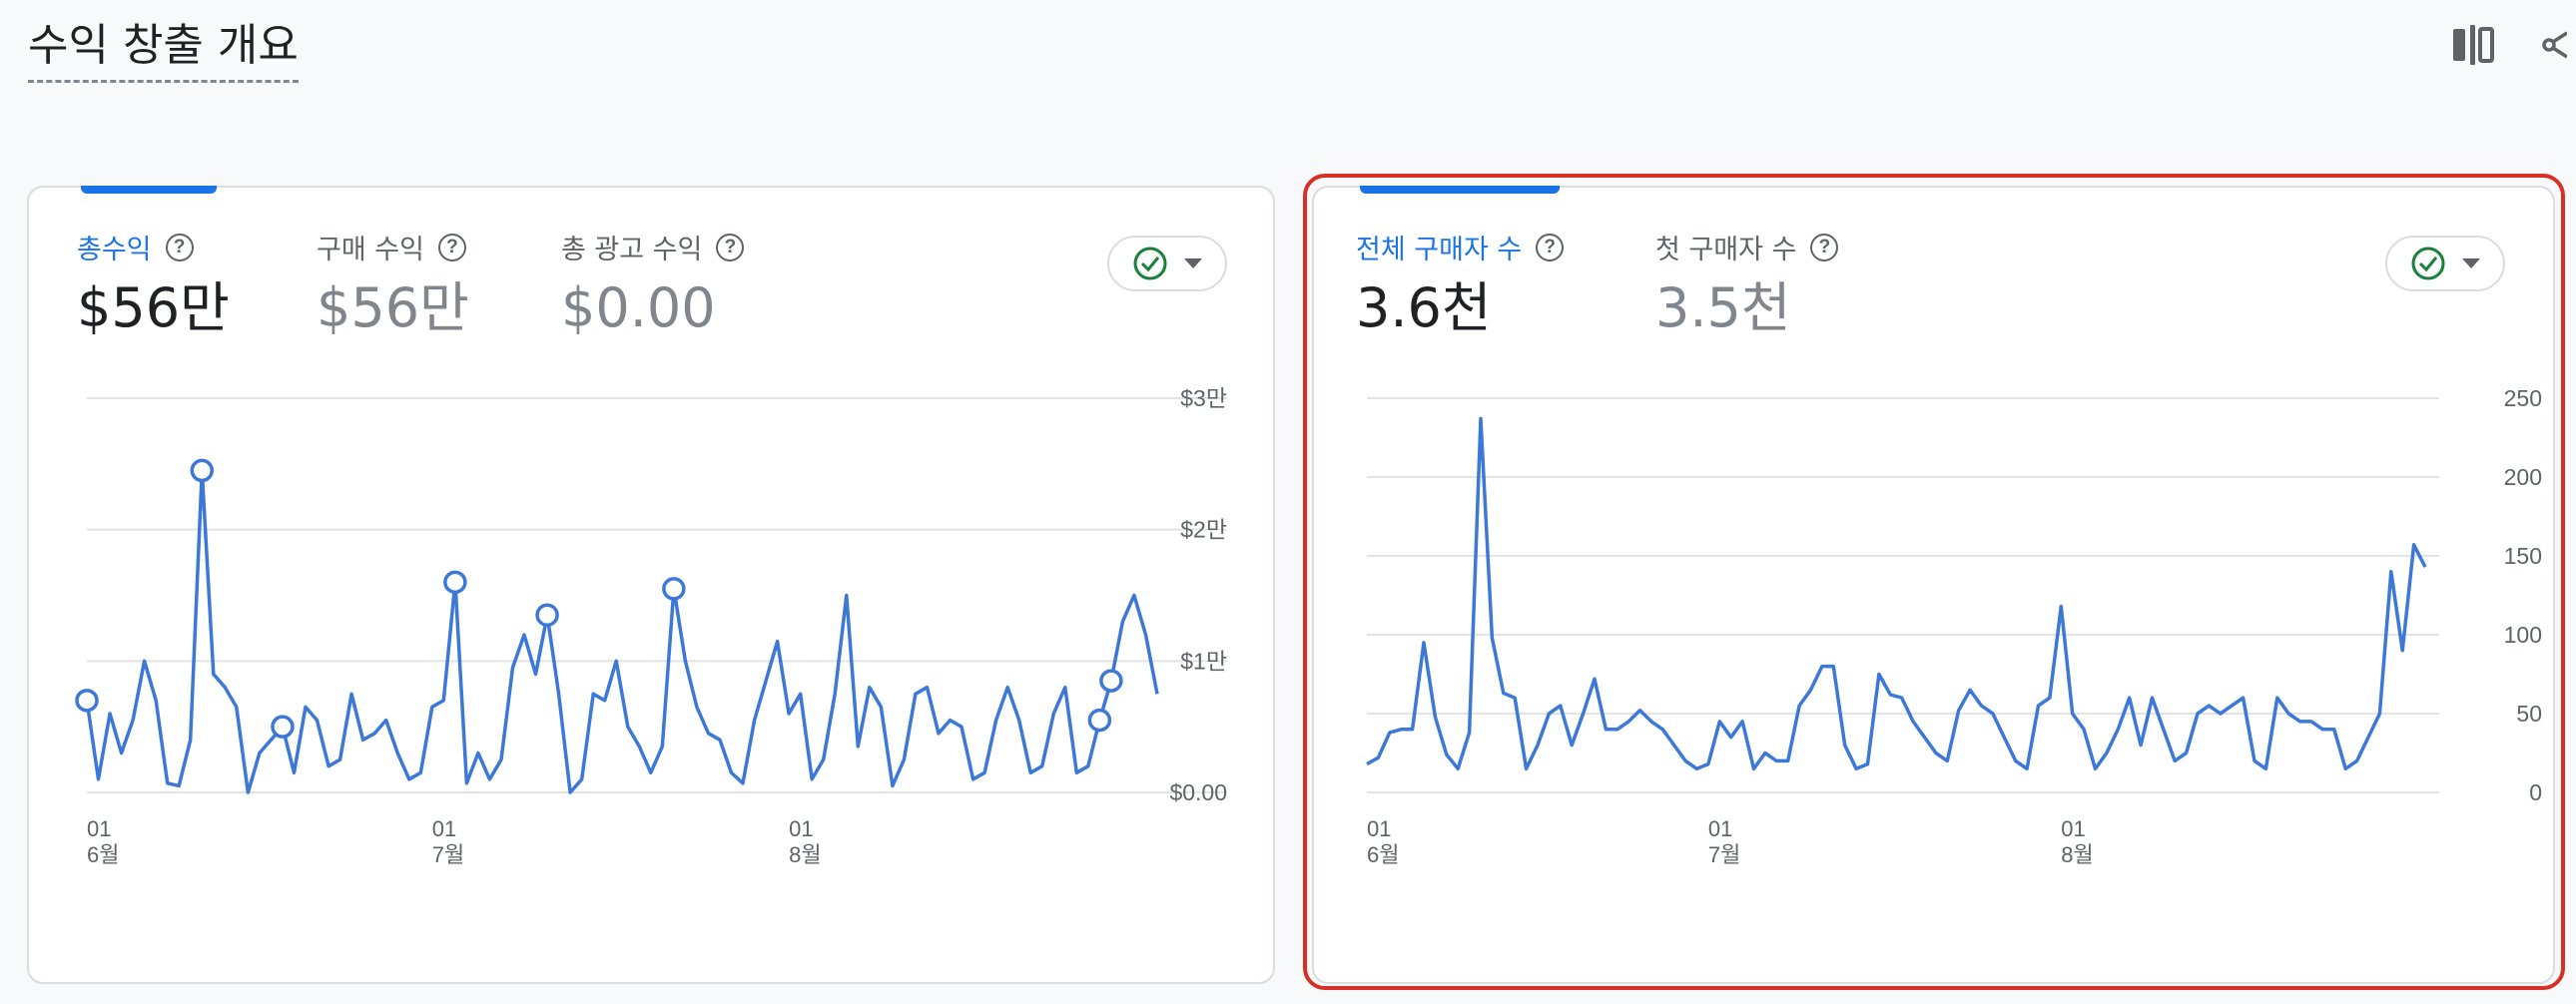  I want to click on y-tick-label: $3만, so click(1203, 398).